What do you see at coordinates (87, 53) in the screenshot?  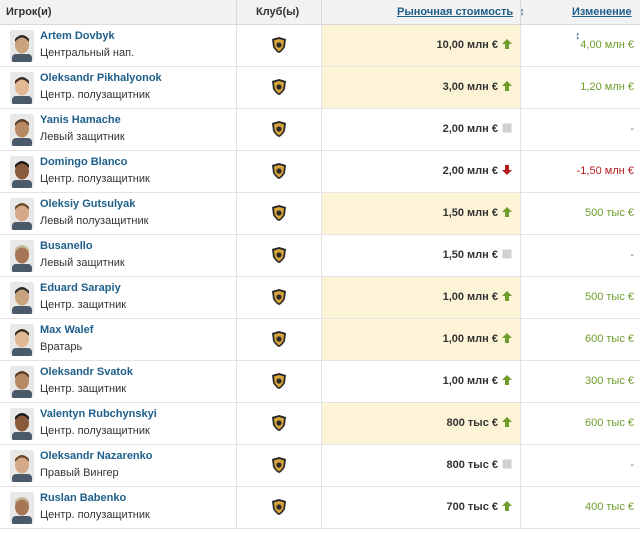 I see `player-position: Центральный нап.` at bounding box center [87, 53].